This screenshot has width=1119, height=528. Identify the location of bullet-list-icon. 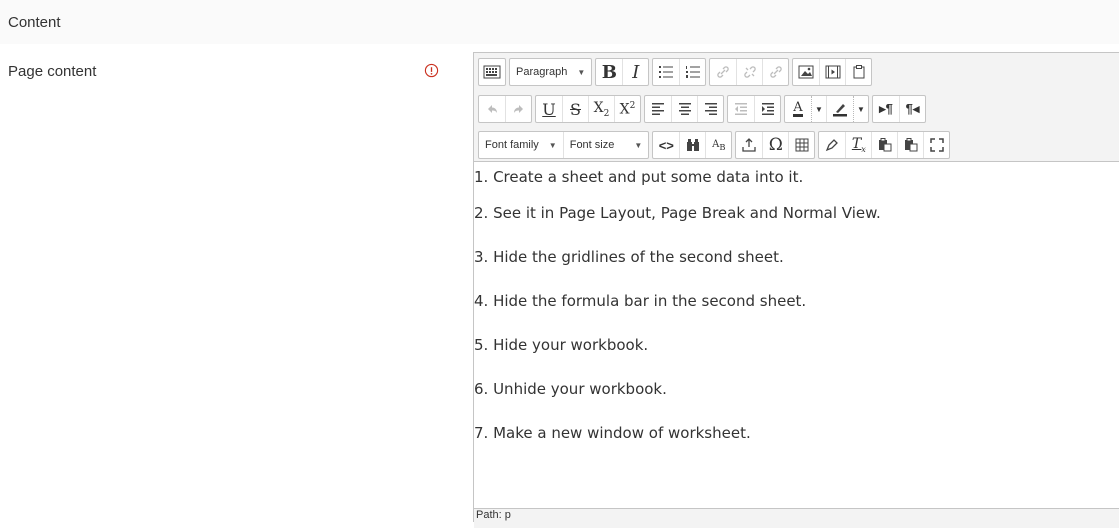
(666, 72).